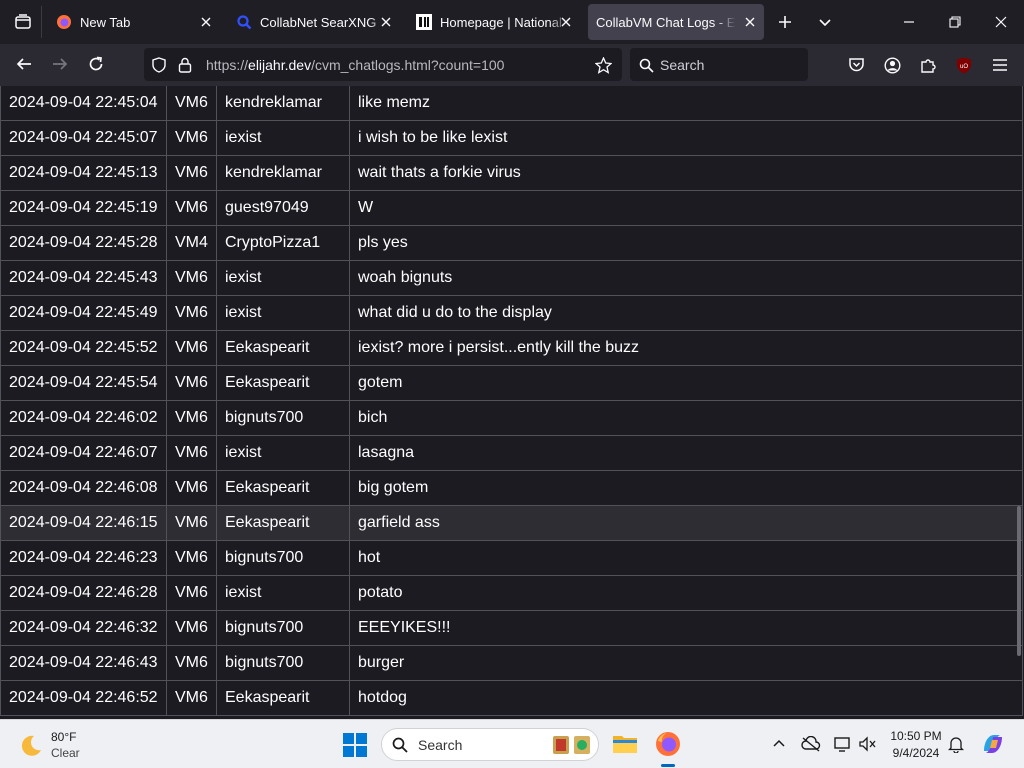 The image size is (1024, 768). Describe the element at coordinates (916, 736) in the screenshot. I see `clock-time: 10:50 PM` at that location.